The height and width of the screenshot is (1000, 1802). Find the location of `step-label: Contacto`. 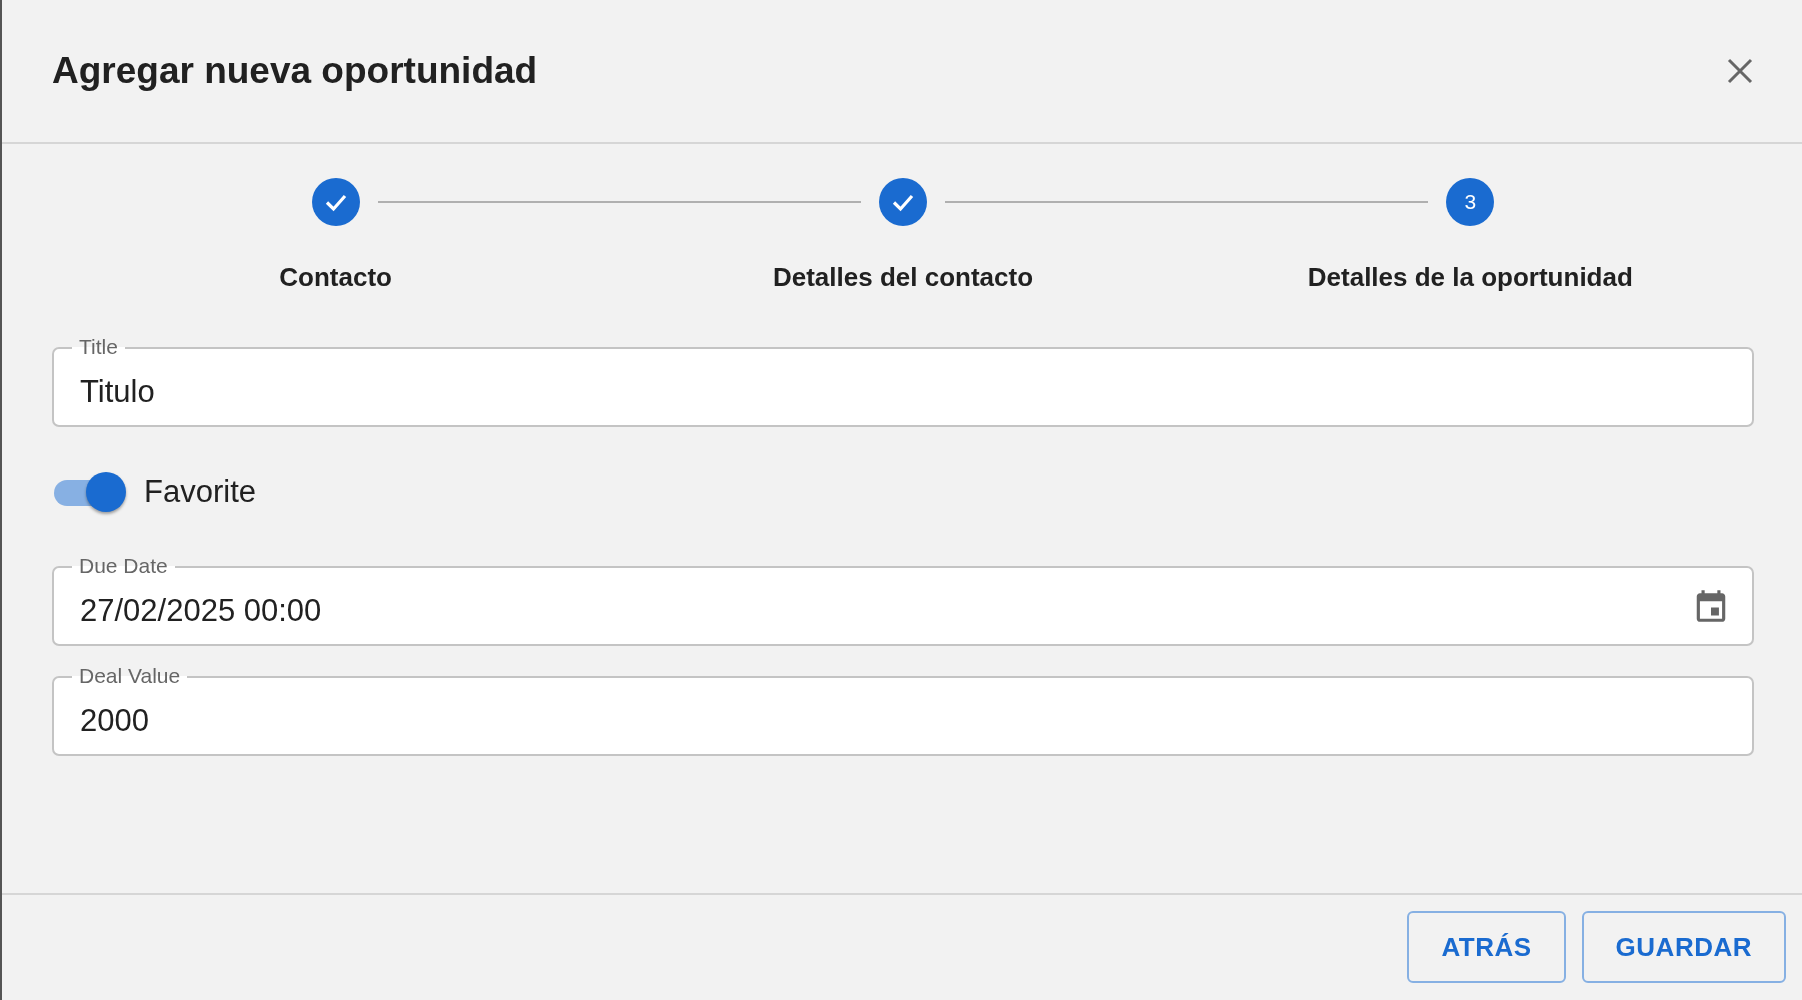

step-label: Contacto is located at coordinates (335, 277).